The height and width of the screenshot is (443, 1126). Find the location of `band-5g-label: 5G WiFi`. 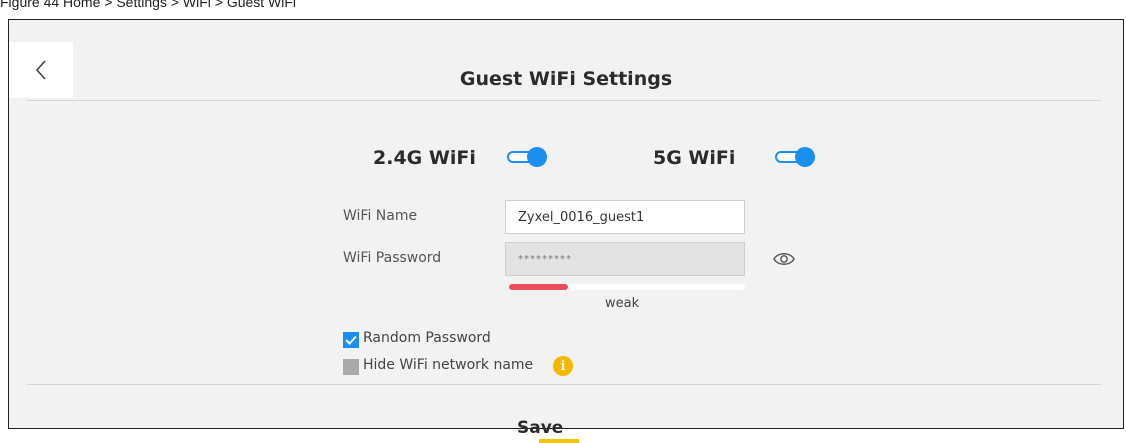

band-5g-label: 5G WiFi is located at coordinates (694, 158).